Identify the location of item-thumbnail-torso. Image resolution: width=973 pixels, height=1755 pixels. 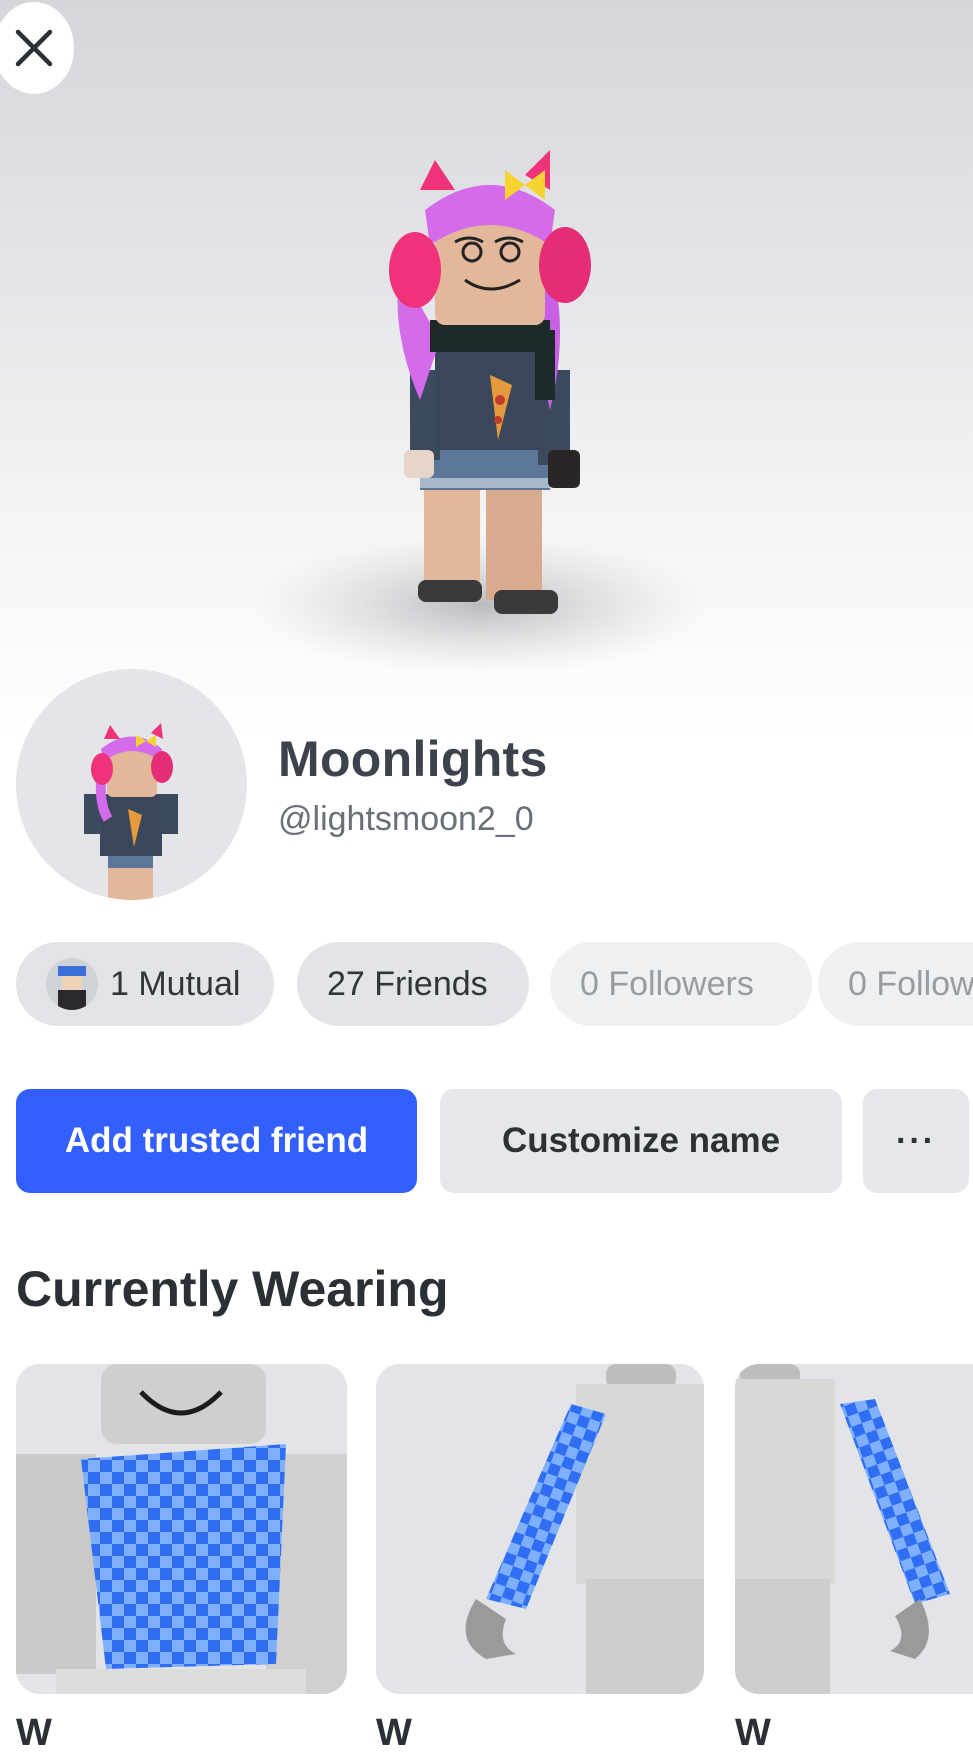
(181, 1529).